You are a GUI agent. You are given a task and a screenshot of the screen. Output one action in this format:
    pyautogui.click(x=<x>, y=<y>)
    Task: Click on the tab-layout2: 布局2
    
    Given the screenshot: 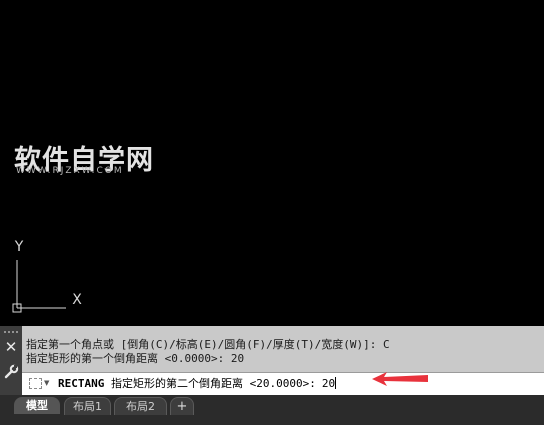 What is the action you would take?
    pyautogui.click(x=140, y=406)
    